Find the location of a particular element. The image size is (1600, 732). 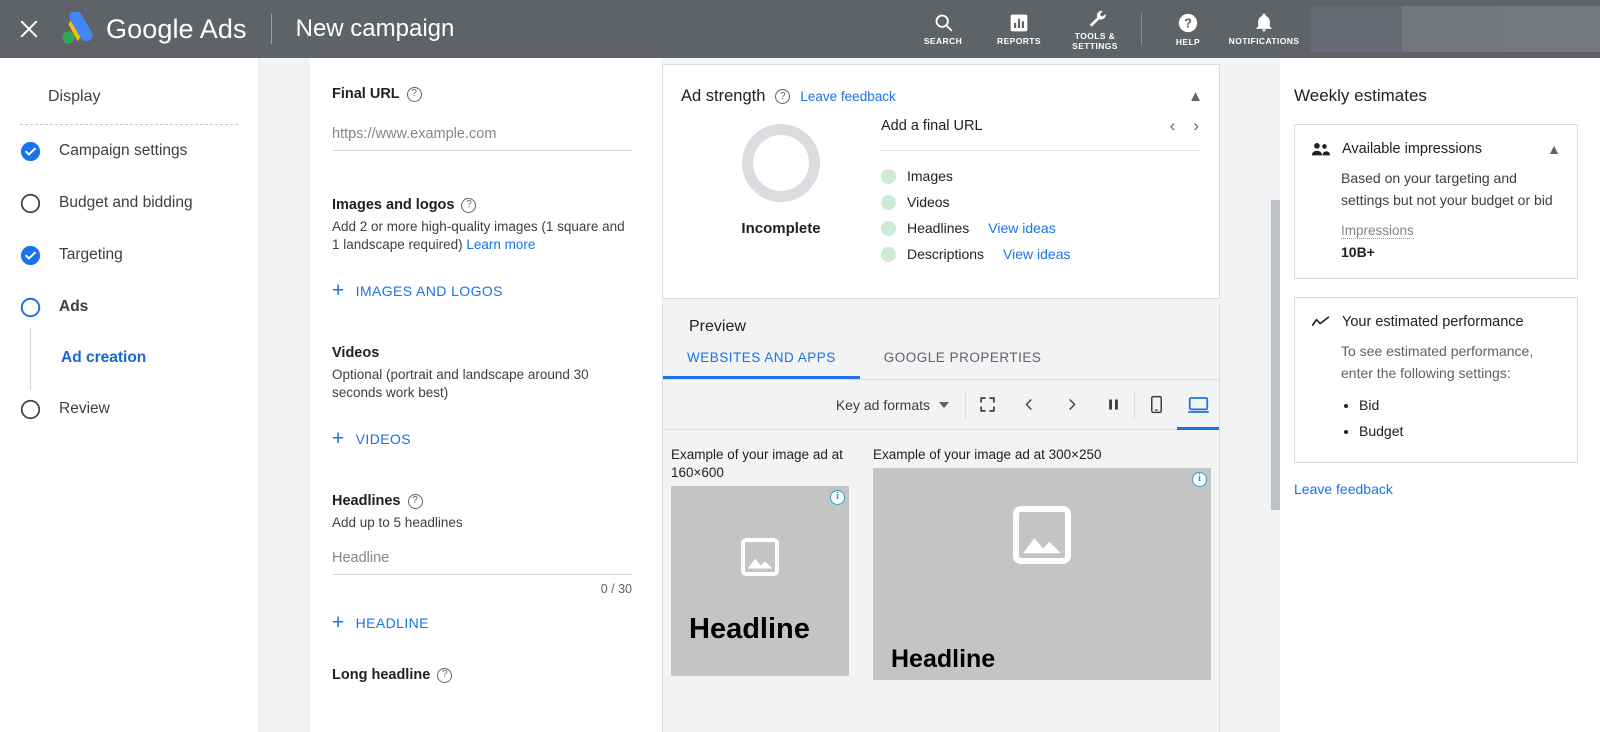

checklist-label-descriptions: Descriptions is located at coordinates (946, 254).